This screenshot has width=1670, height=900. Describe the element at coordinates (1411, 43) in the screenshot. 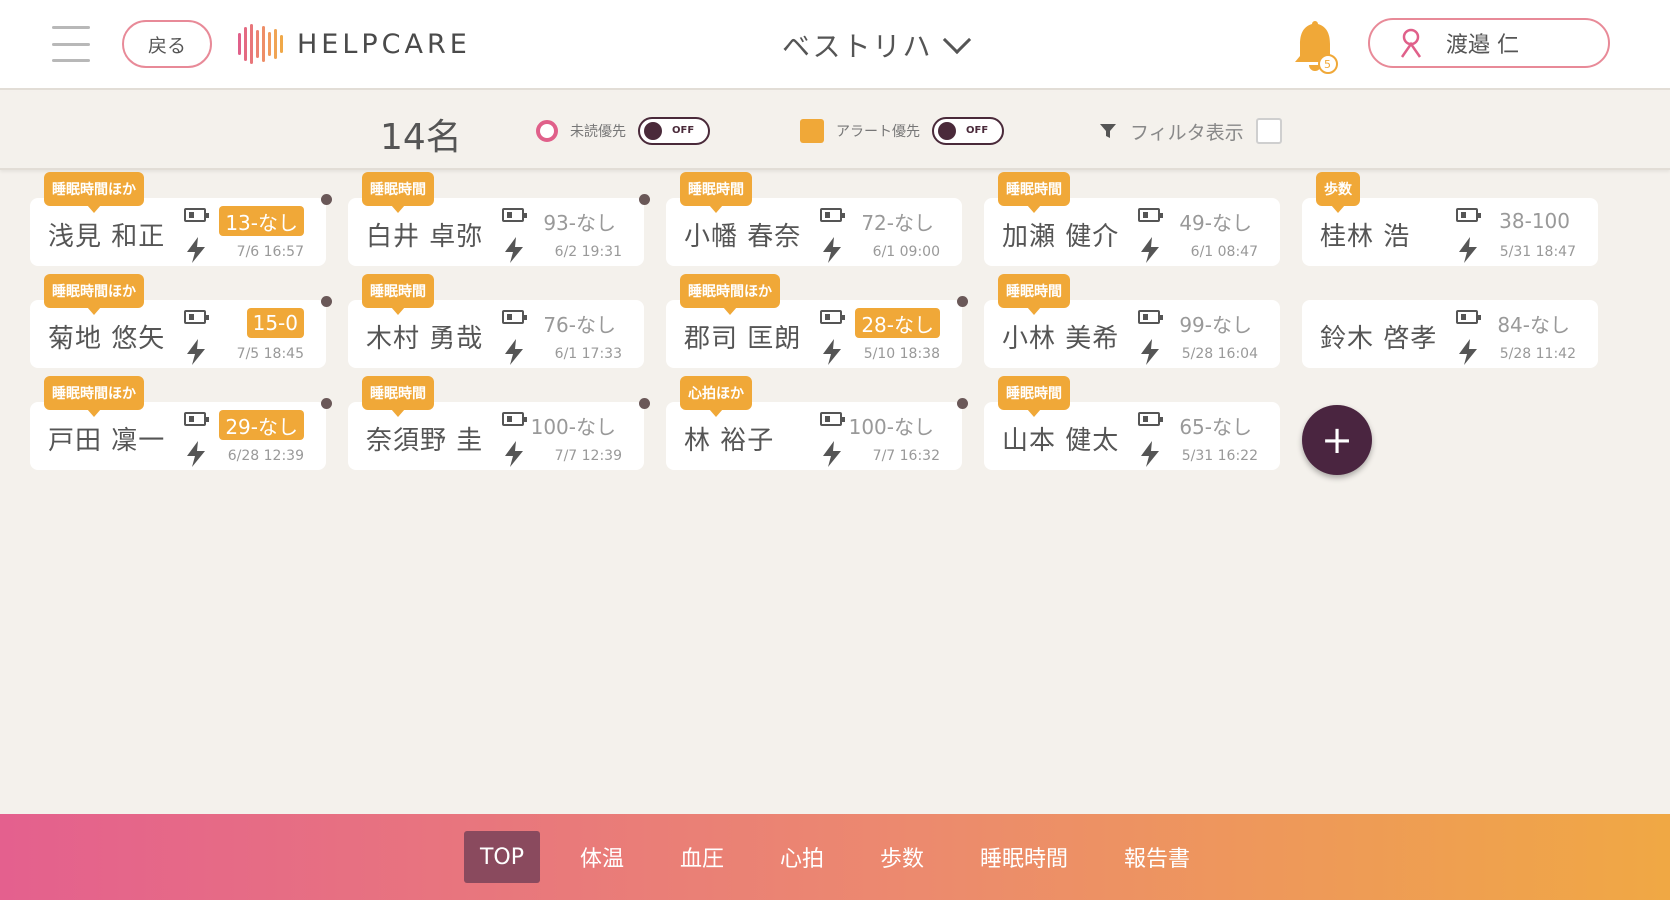

I see `user-icon` at that location.